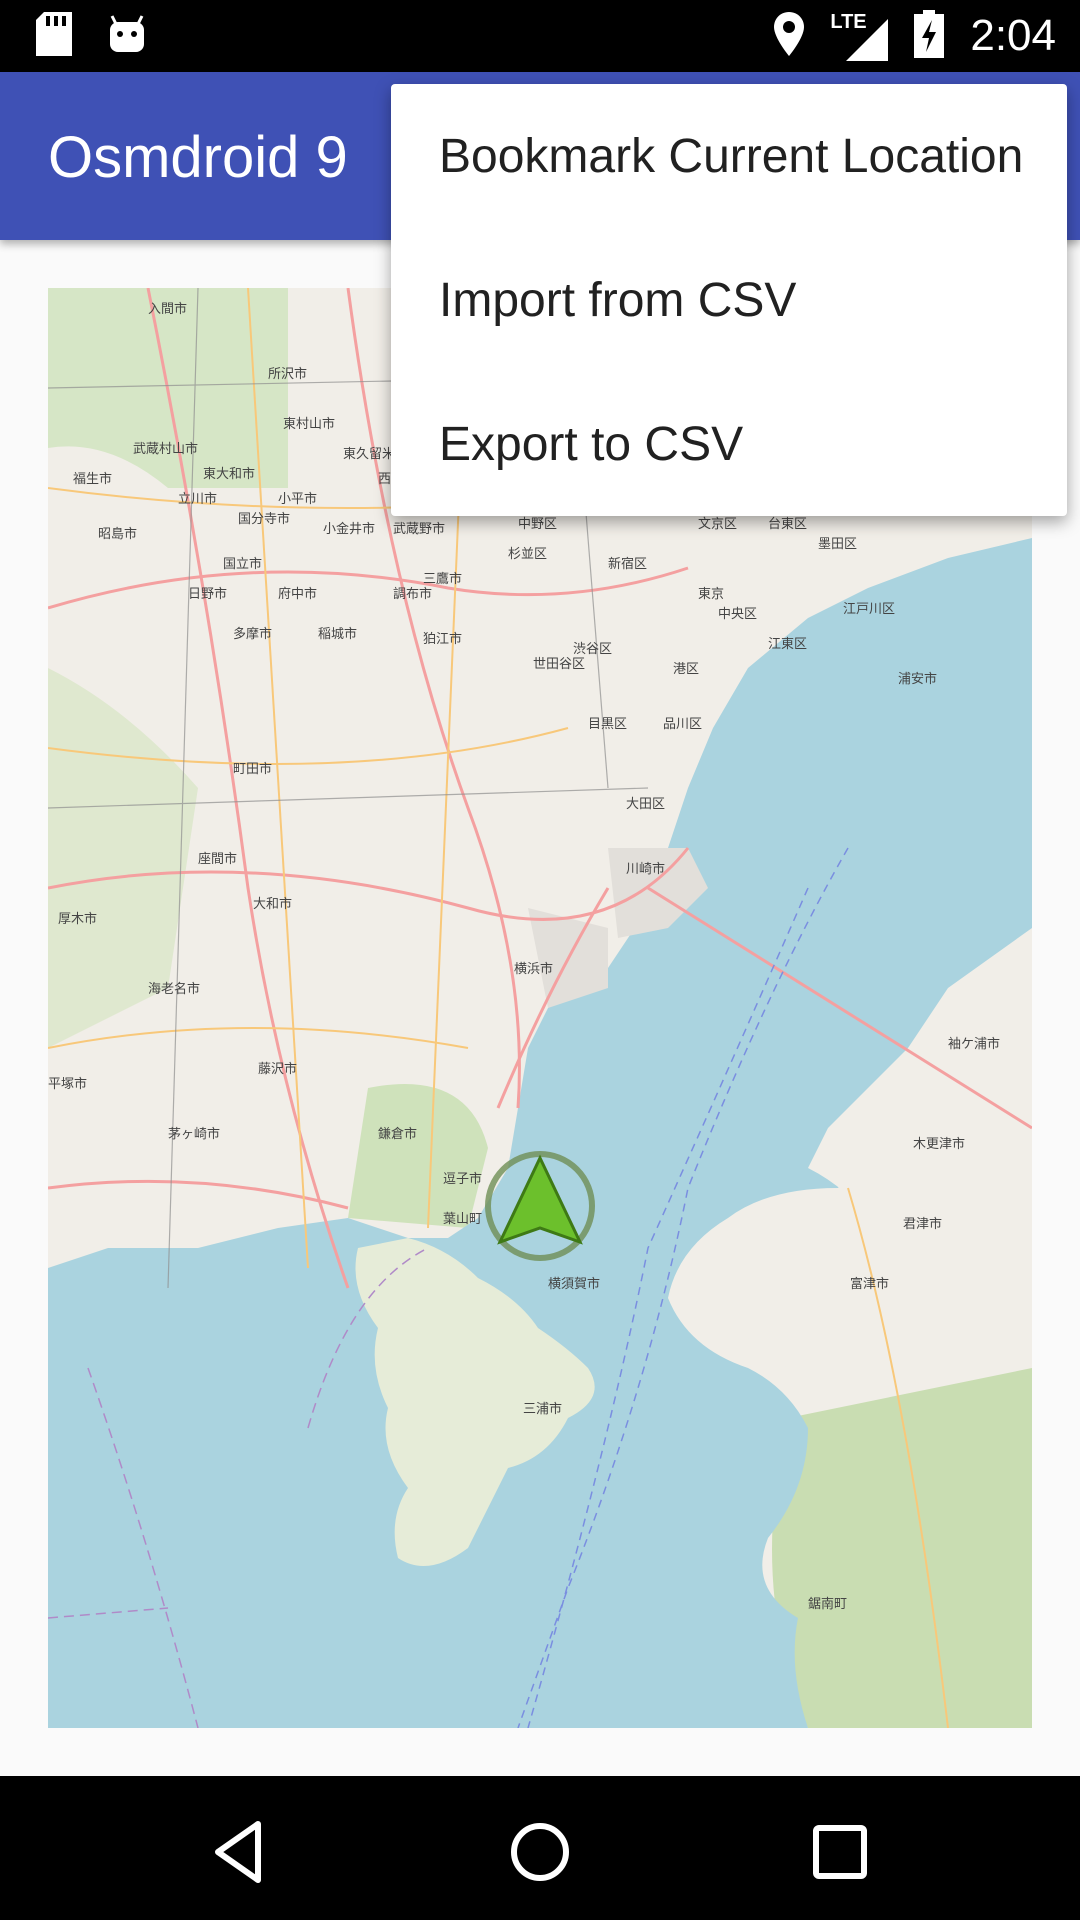 The width and height of the screenshot is (1080, 1920). Describe the element at coordinates (787, 644) in the screenshot. I see `map-label: 江東区` at that location.